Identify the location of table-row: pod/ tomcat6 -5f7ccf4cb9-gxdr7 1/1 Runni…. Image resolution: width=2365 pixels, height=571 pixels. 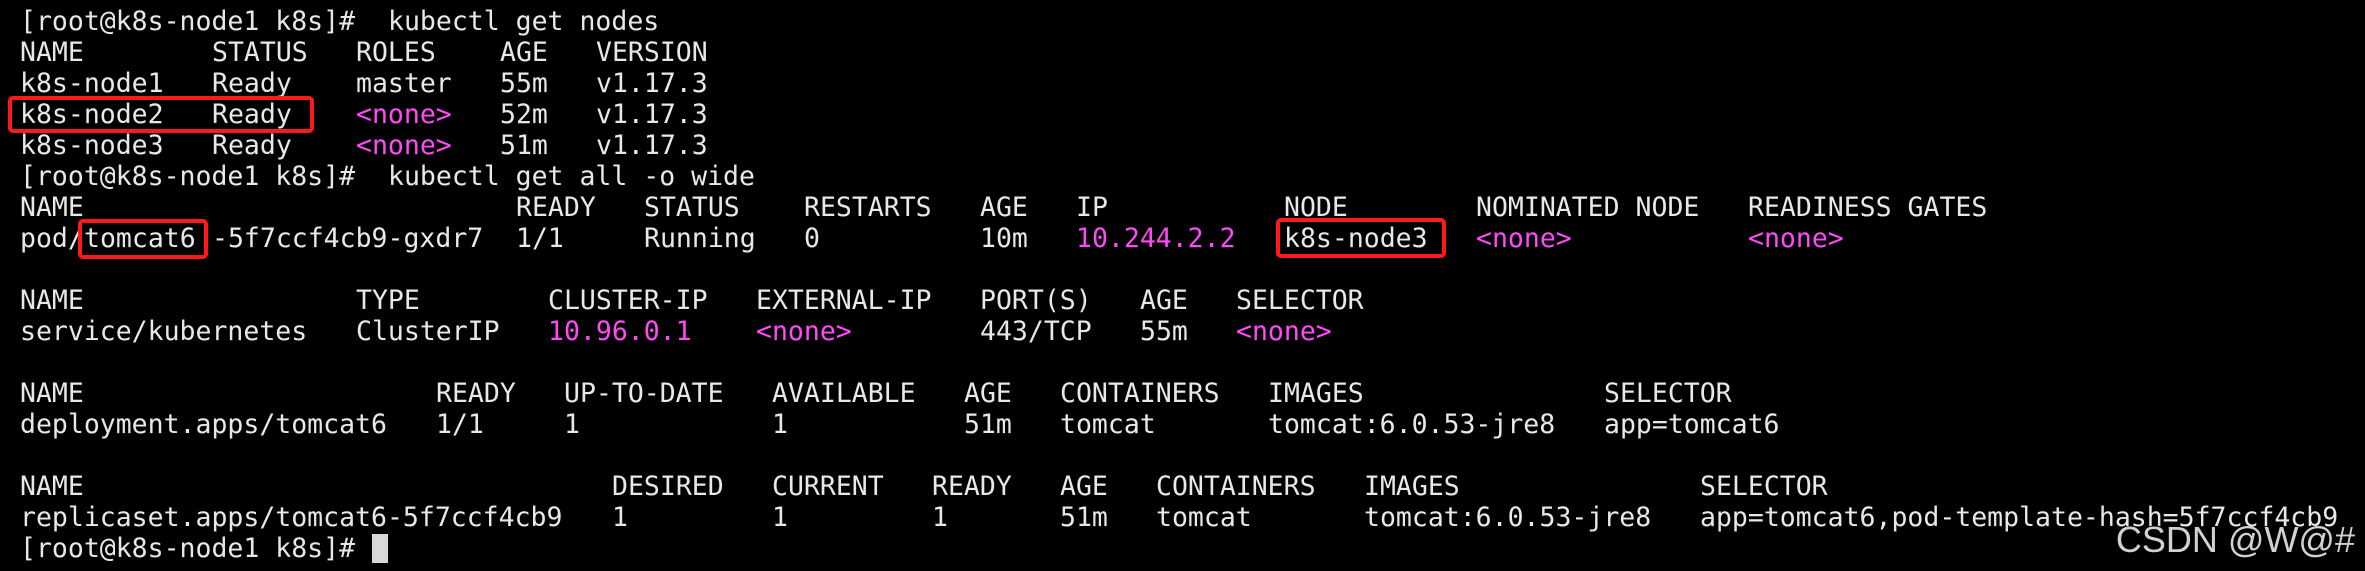
(932, 238).